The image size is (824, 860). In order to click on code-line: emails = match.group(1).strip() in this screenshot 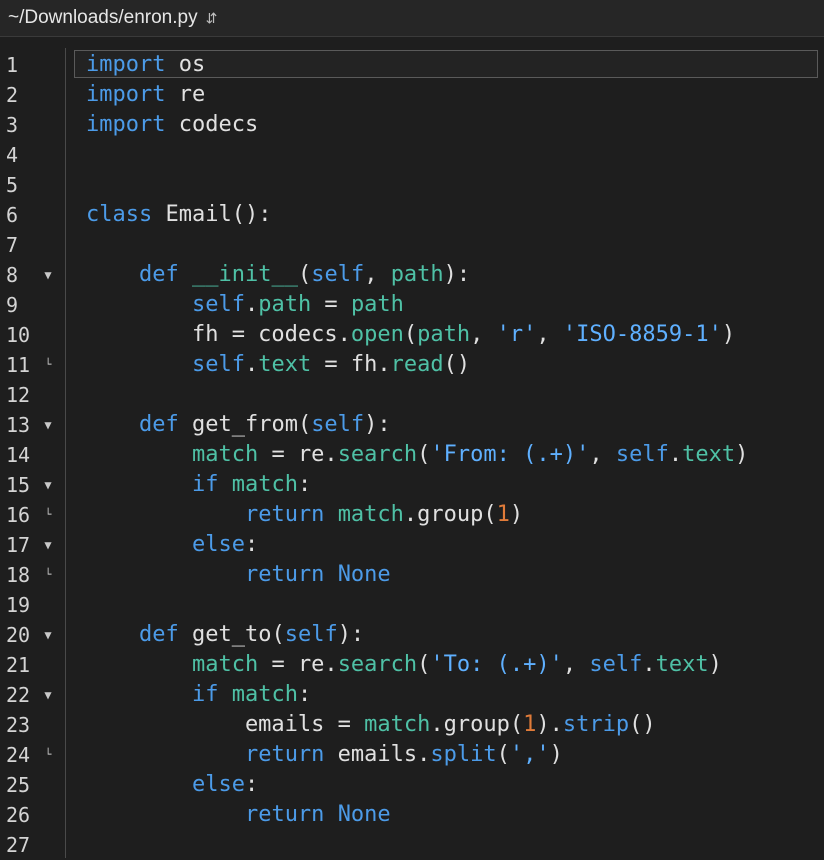, I will do `click(371, 725)`.